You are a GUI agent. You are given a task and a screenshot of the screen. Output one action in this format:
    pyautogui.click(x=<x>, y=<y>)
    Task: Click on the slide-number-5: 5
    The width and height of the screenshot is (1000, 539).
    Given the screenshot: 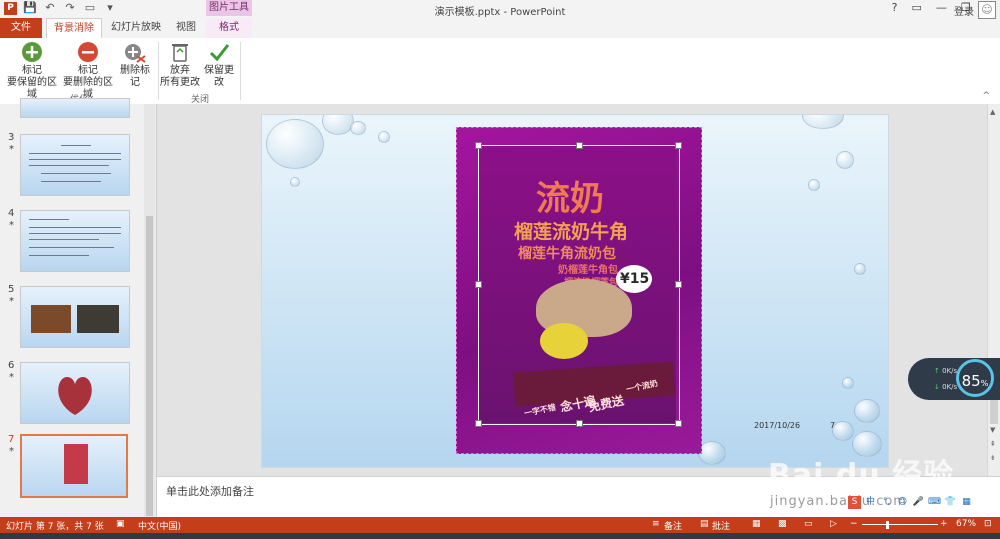 What is the action you would take?
    pyautogui.click(x=11, y=289)
    